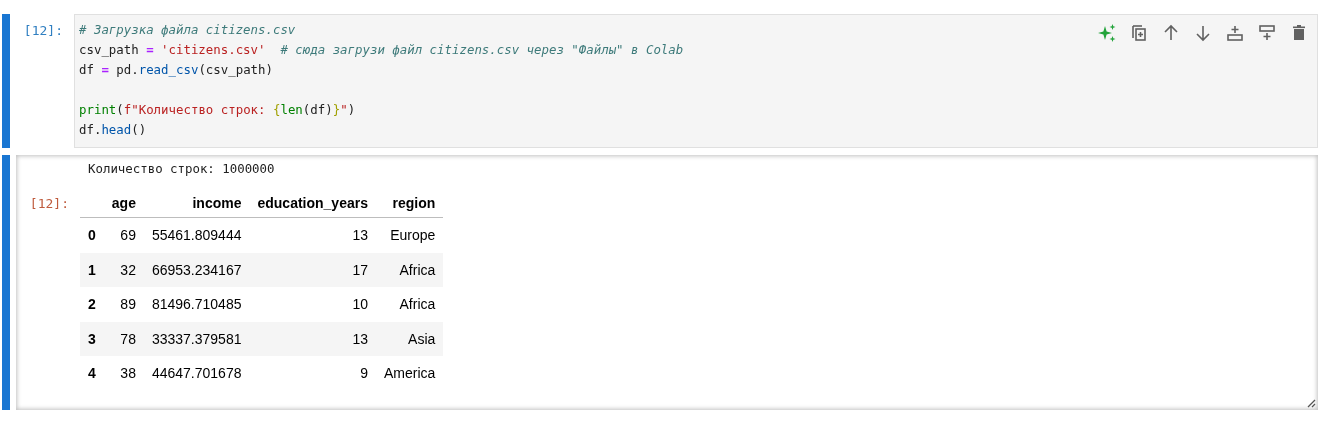  I want to click on row-index: 3, so click(92, 338).